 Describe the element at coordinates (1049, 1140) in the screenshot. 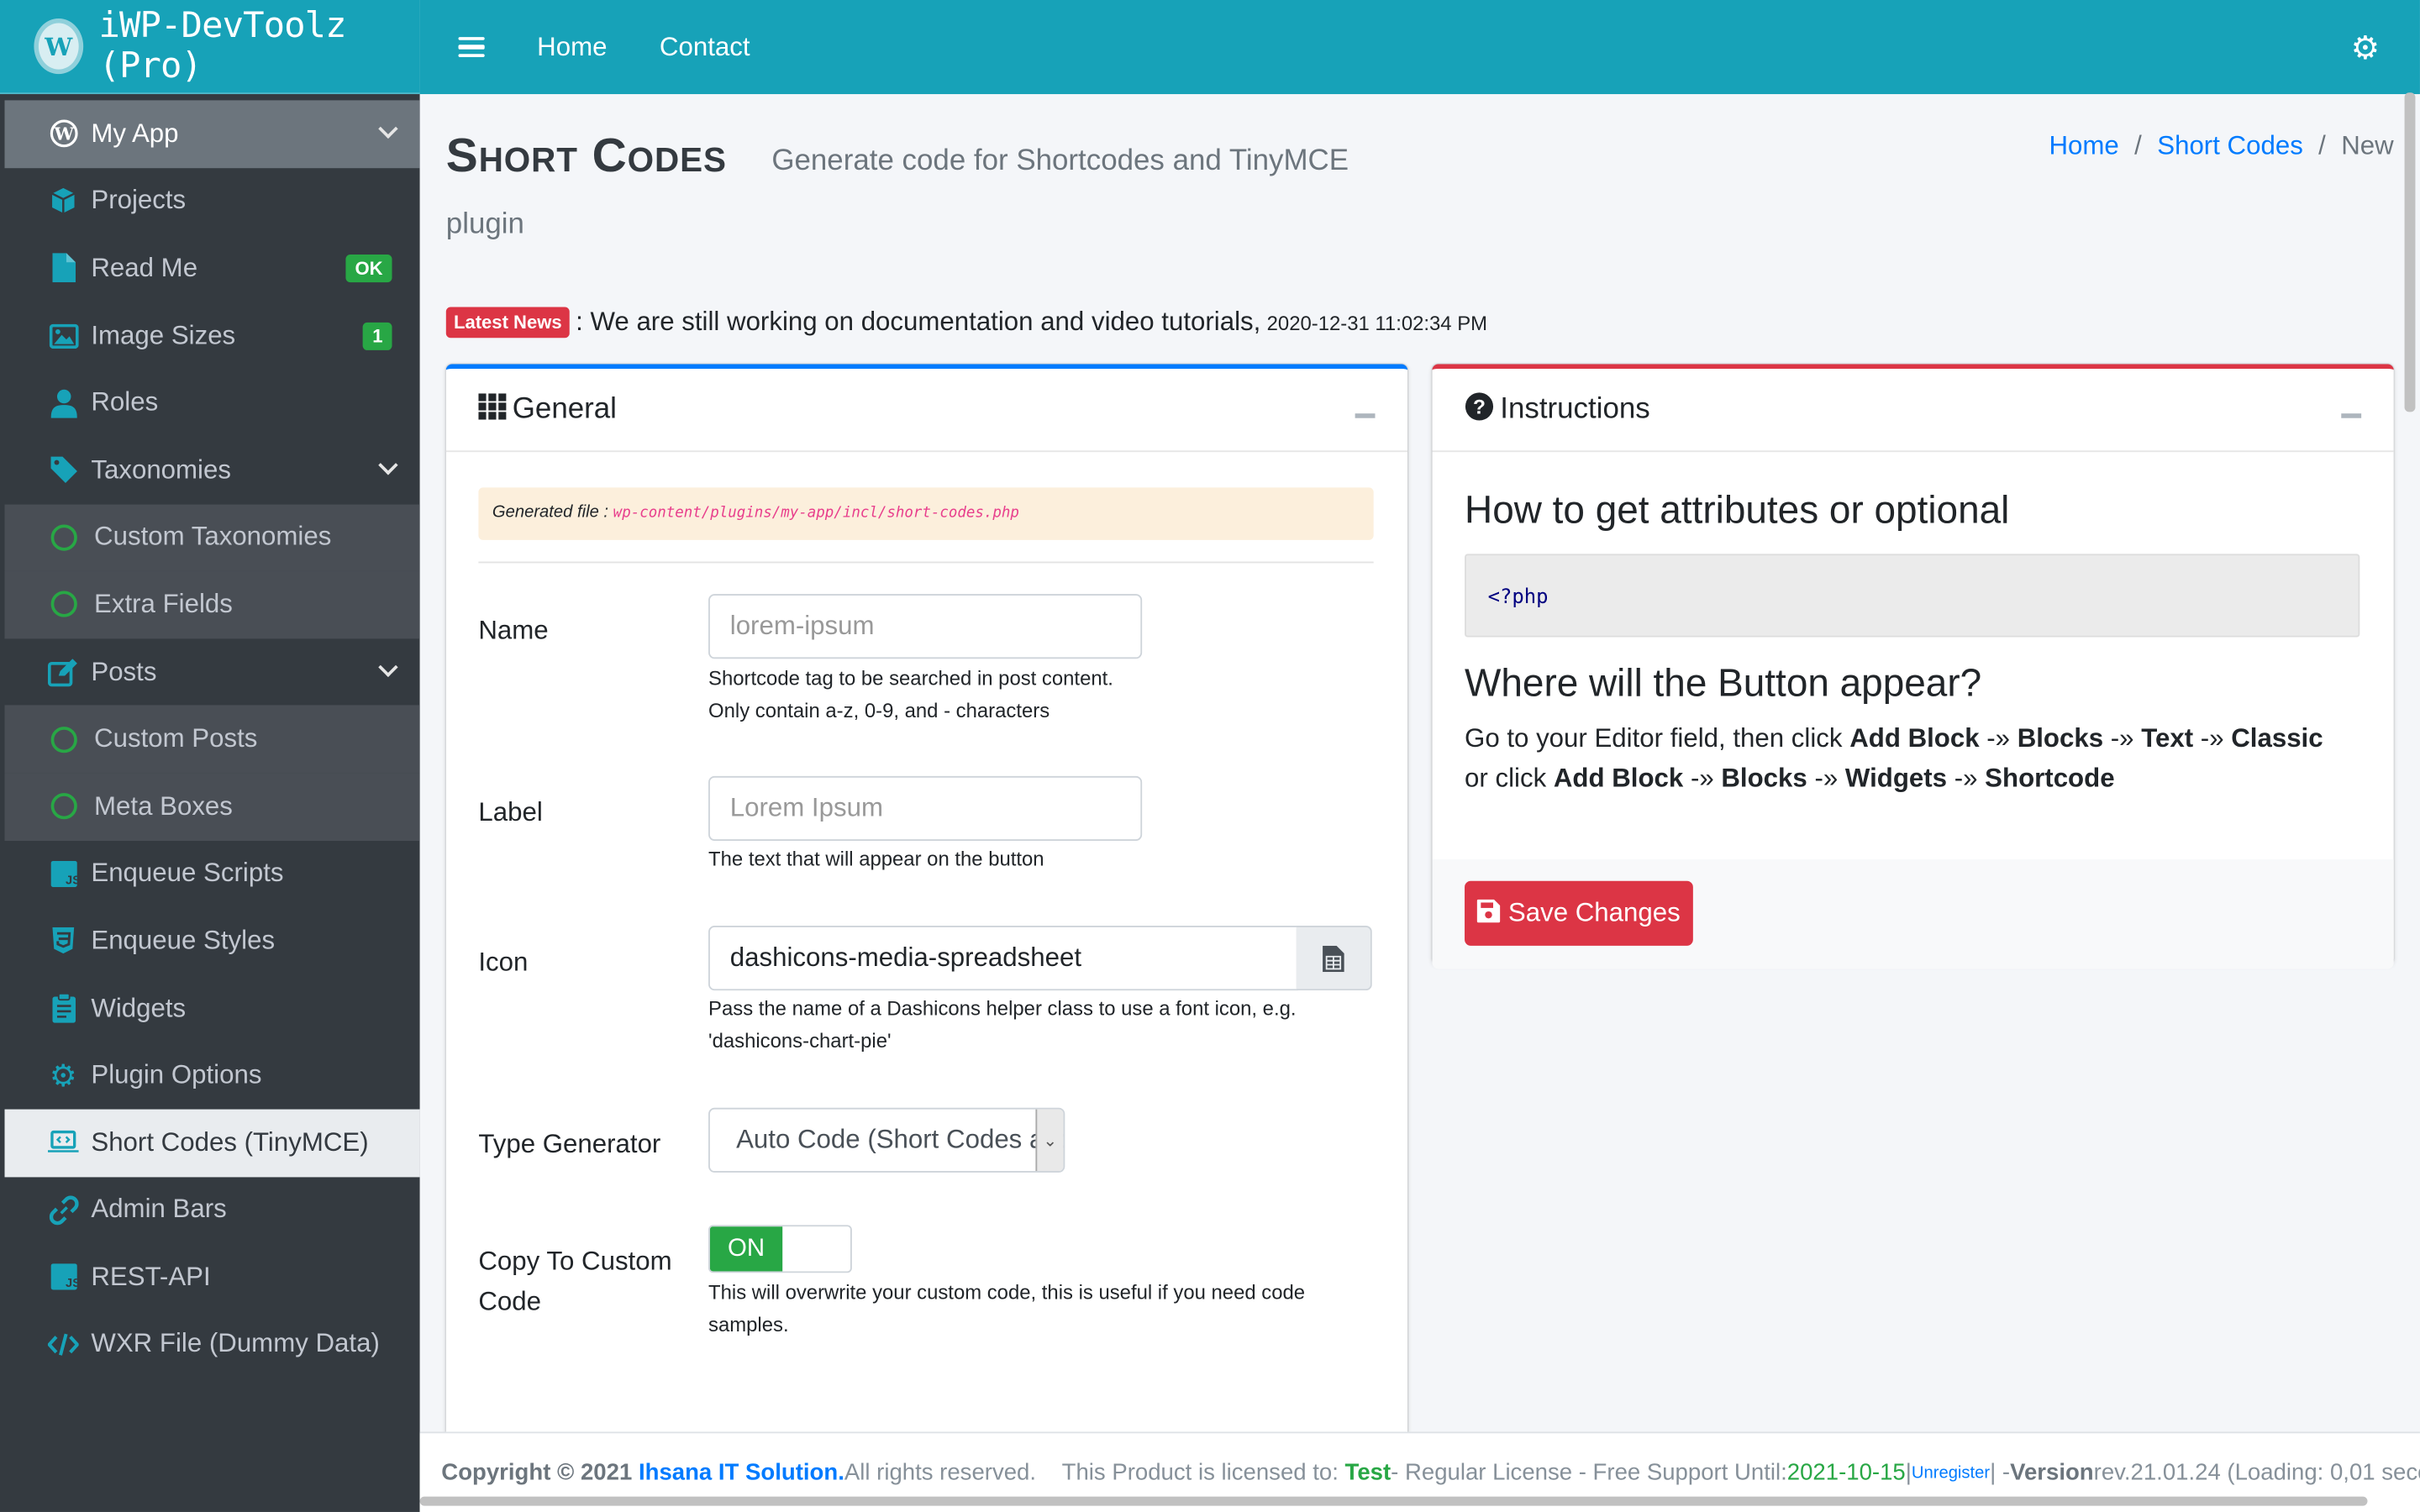

I see `chevron-down-icon: ⌄` at that location.